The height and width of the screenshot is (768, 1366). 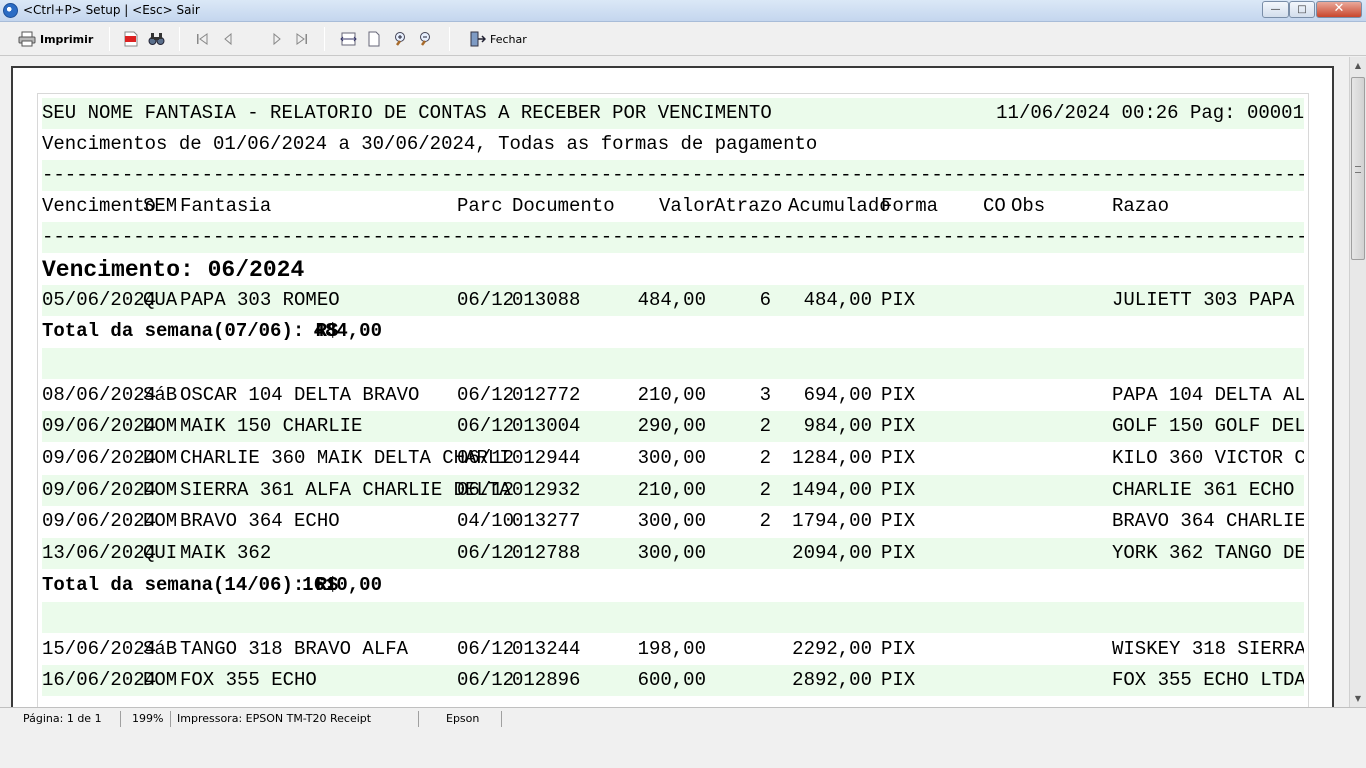 I want to click on exit-door-icon, so click(x=478, y=39).